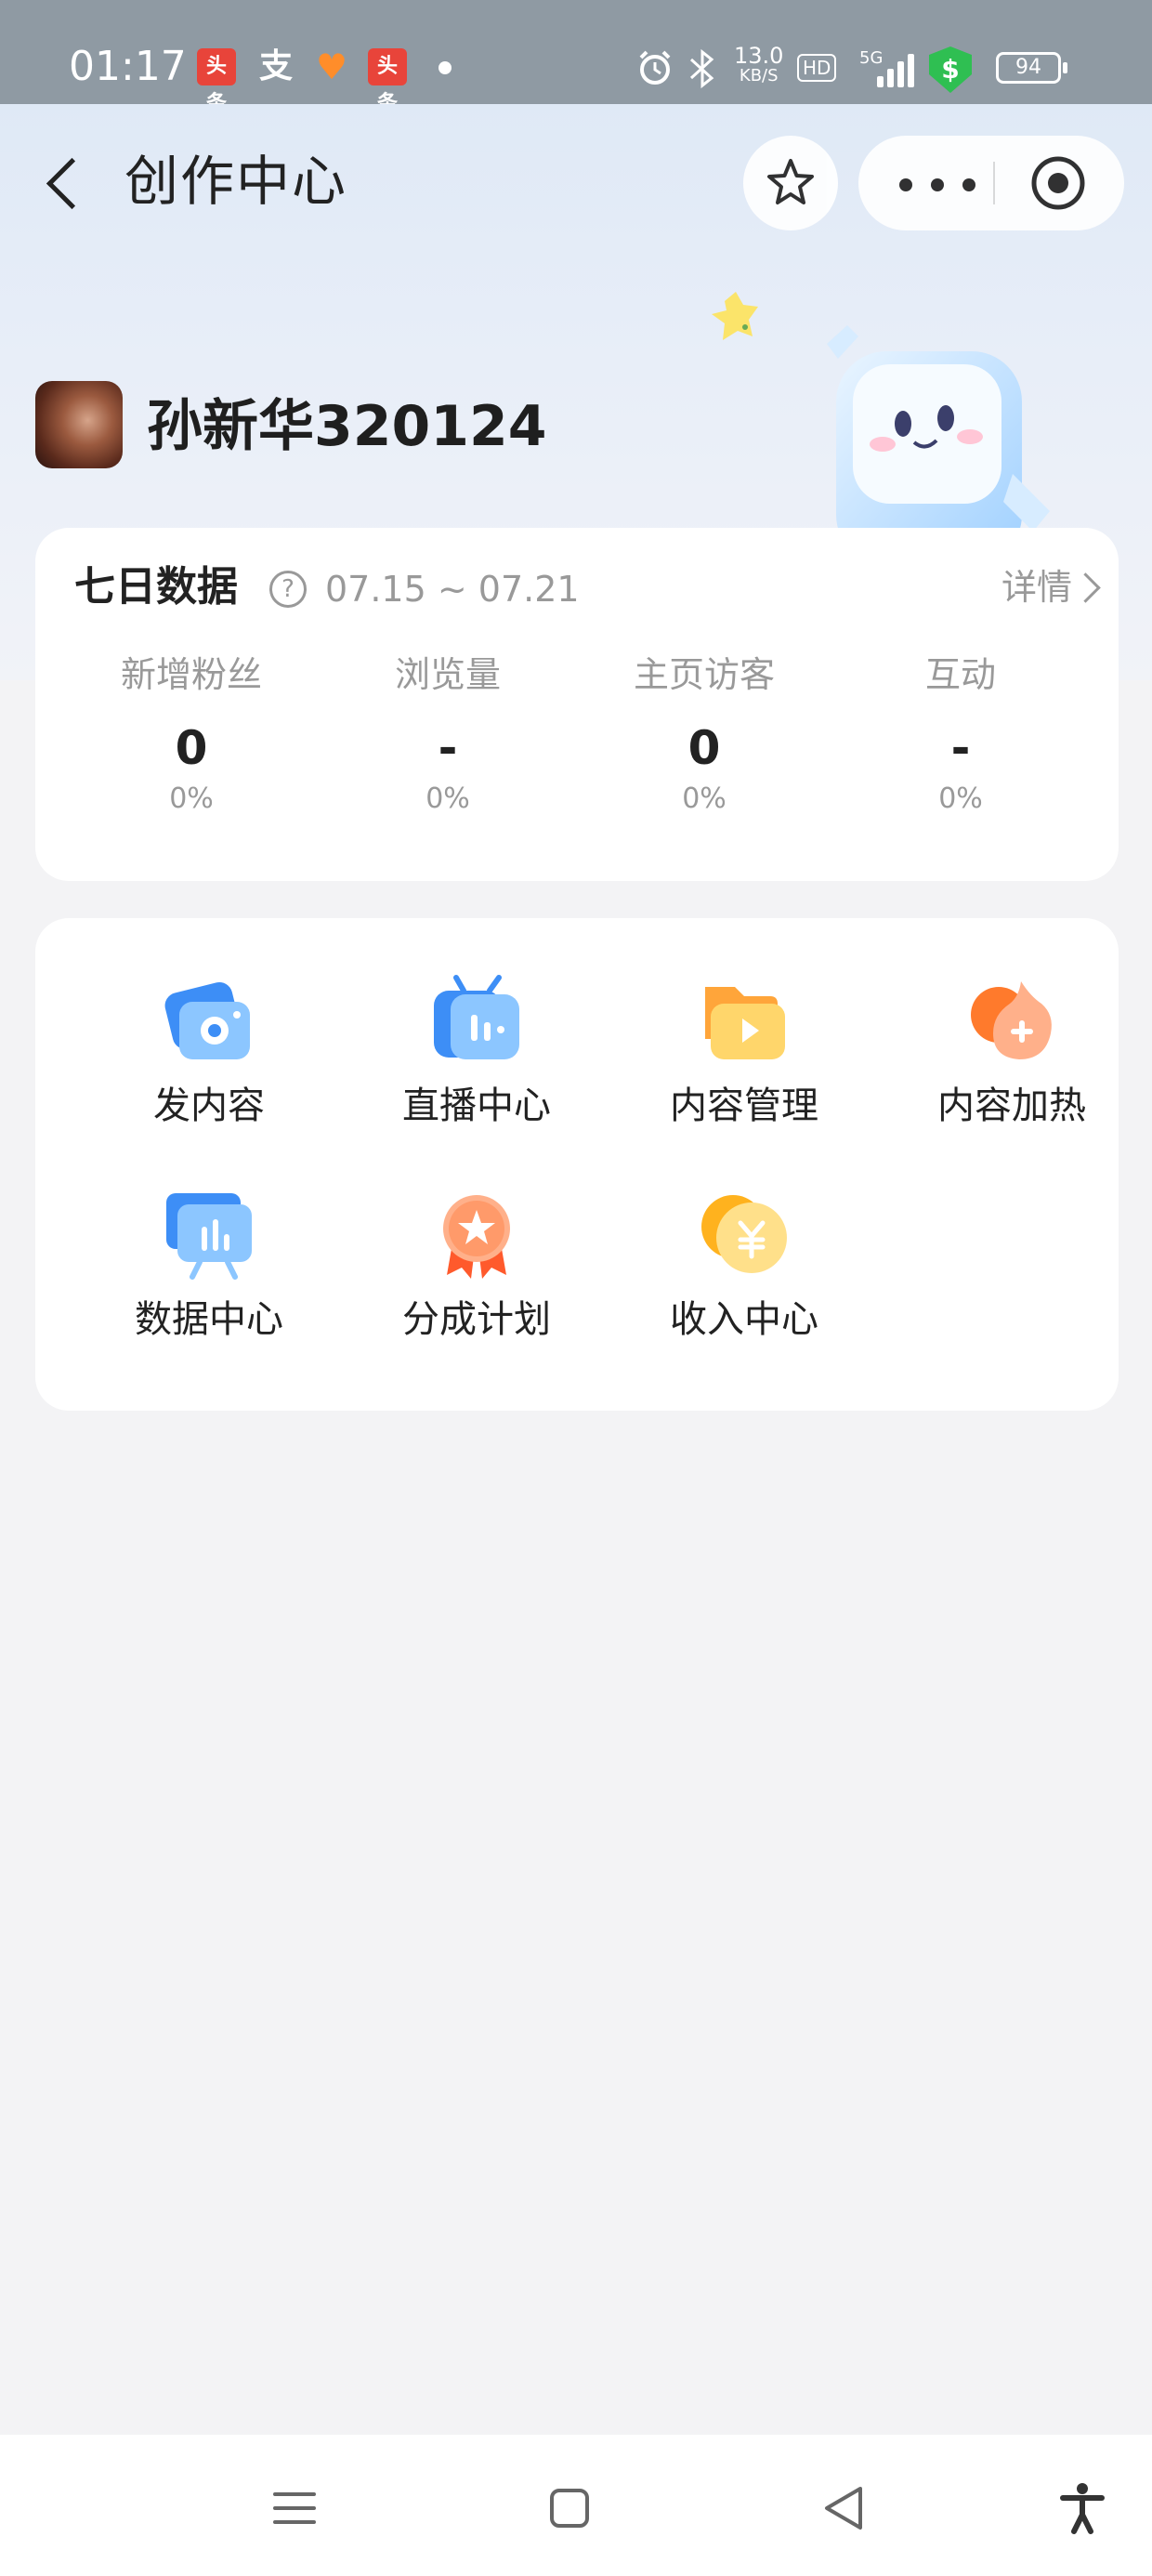  Describe the element at coordinates (209, 1067) in the screenshot. I see `tool-post-content: 发内容` at that location.